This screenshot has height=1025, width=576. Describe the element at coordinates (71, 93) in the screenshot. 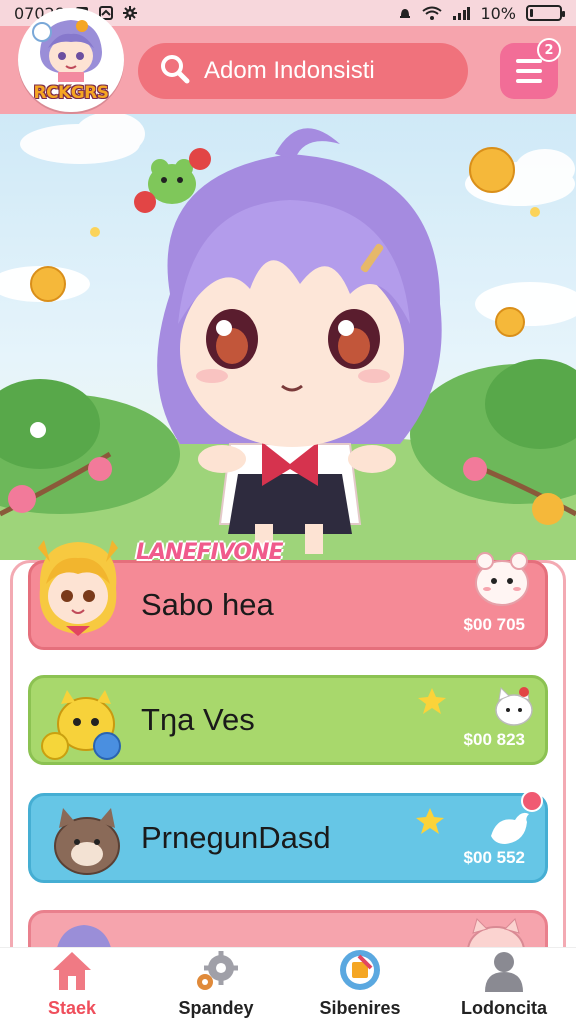

I see `logo-text: RCKGRS` at that location.